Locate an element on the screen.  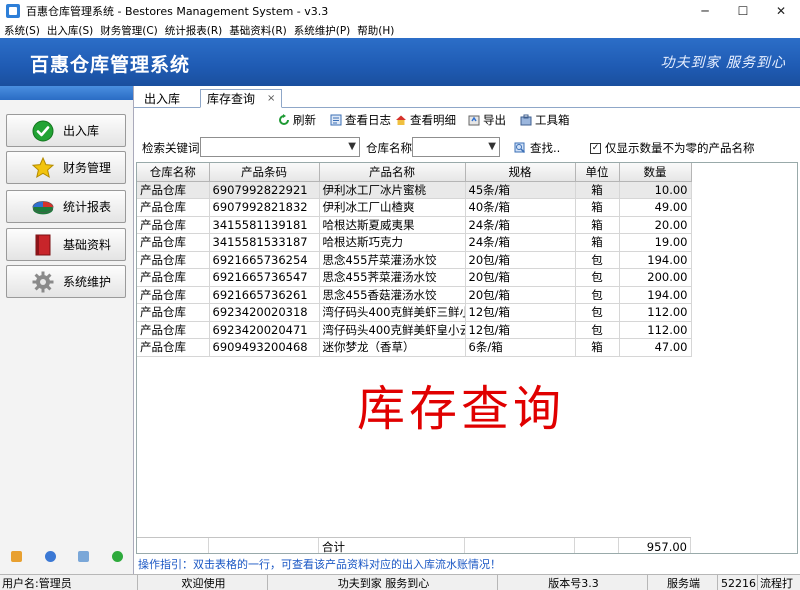
sidebar-item-stock: 出入库 is located at coordinates (66, 130).